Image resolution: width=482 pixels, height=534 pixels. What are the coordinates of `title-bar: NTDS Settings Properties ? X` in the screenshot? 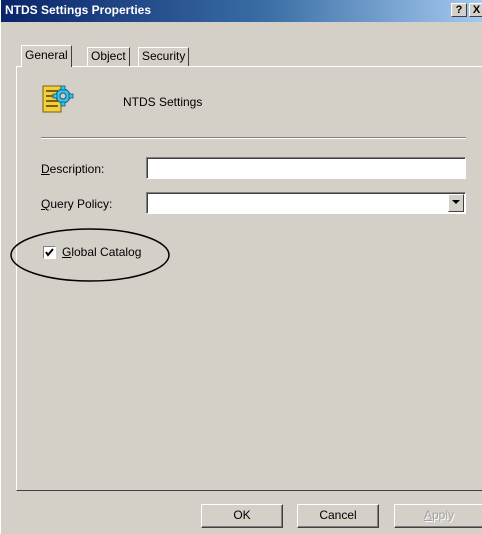 It's located at (241, 11).